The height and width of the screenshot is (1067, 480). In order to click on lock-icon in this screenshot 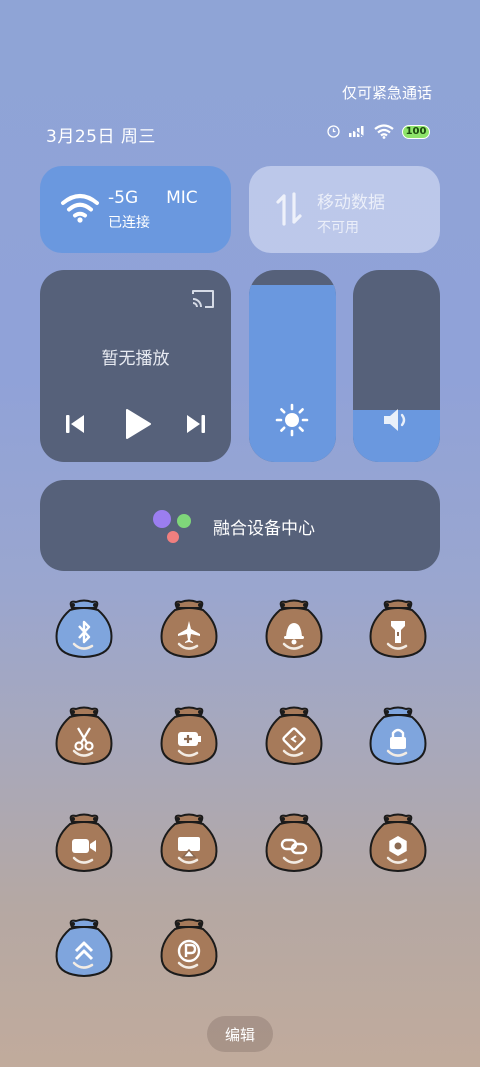, I will do `click(398, 736)`.